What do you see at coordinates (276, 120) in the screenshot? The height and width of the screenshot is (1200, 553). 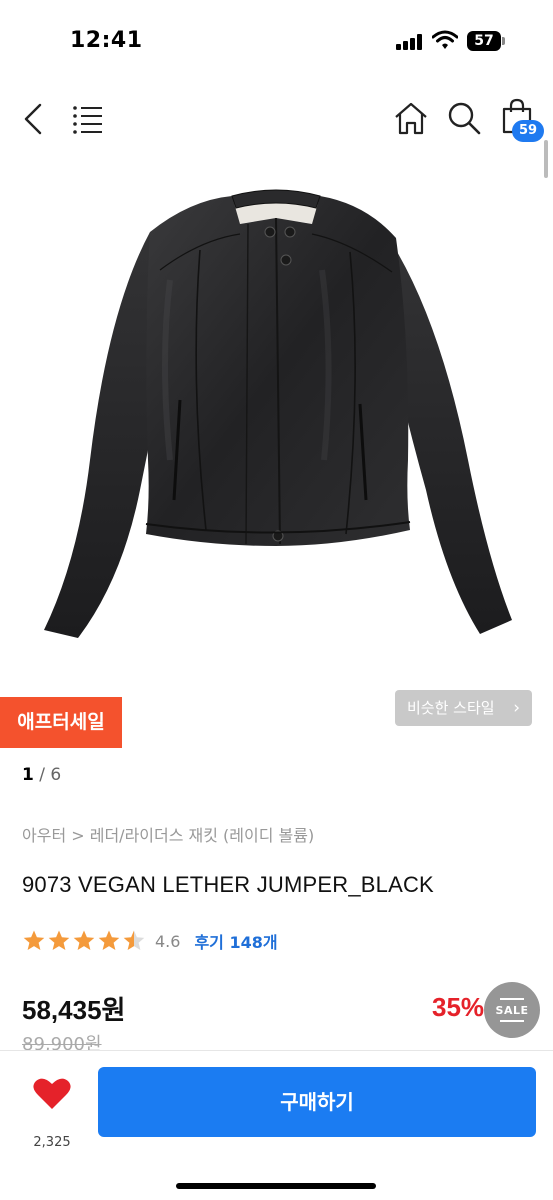 I see `top-nav-bar` at bounding box center [276, 120].